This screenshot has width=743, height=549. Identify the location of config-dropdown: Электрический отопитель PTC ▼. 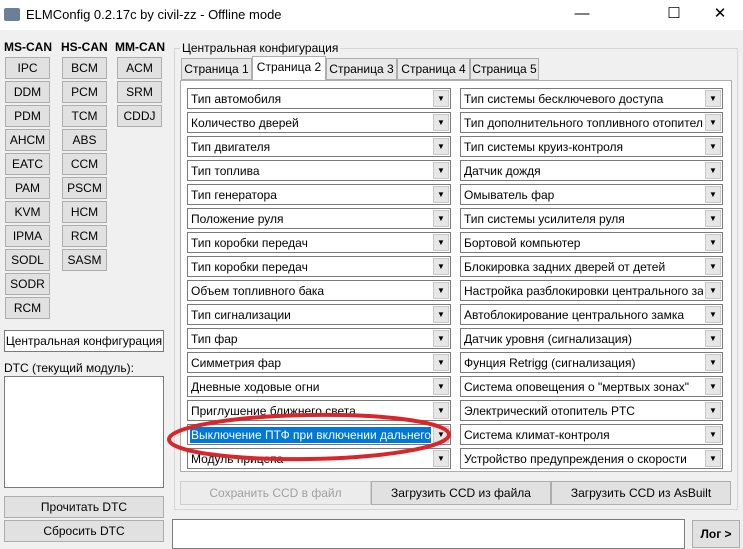
(591, 410).